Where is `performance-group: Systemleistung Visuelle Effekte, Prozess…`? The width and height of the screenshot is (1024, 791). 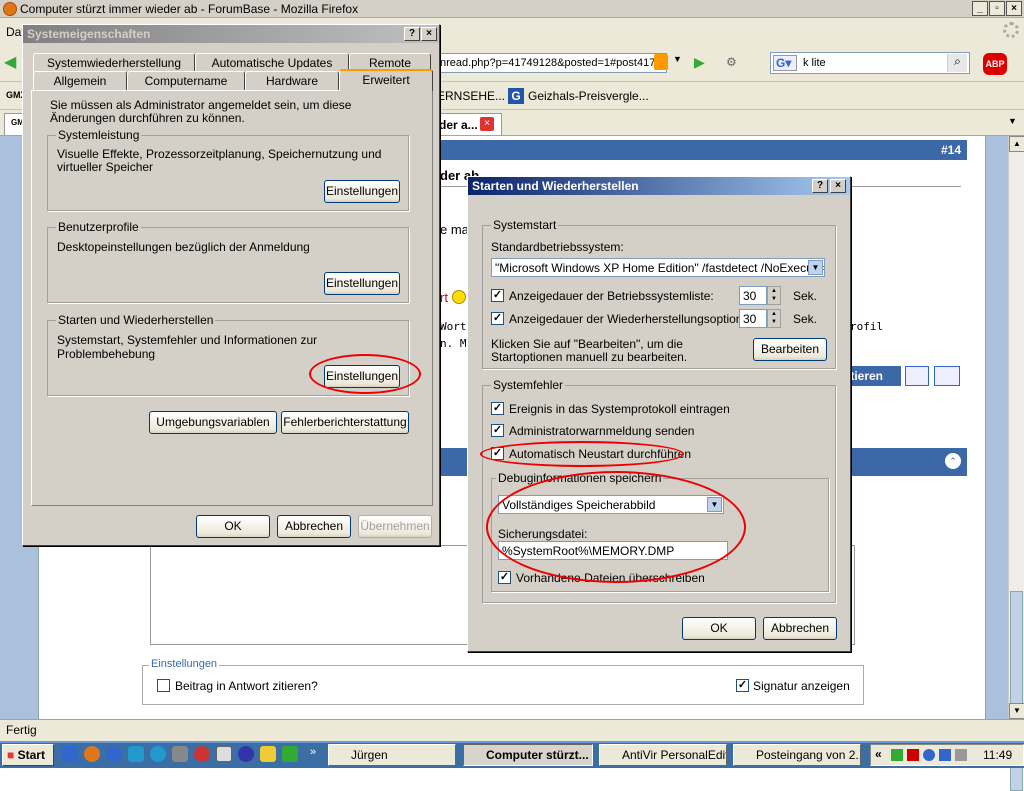
performance-group: Systemleistung Visuelle Effekte, Prozess… is located at coordinates (228, 169).